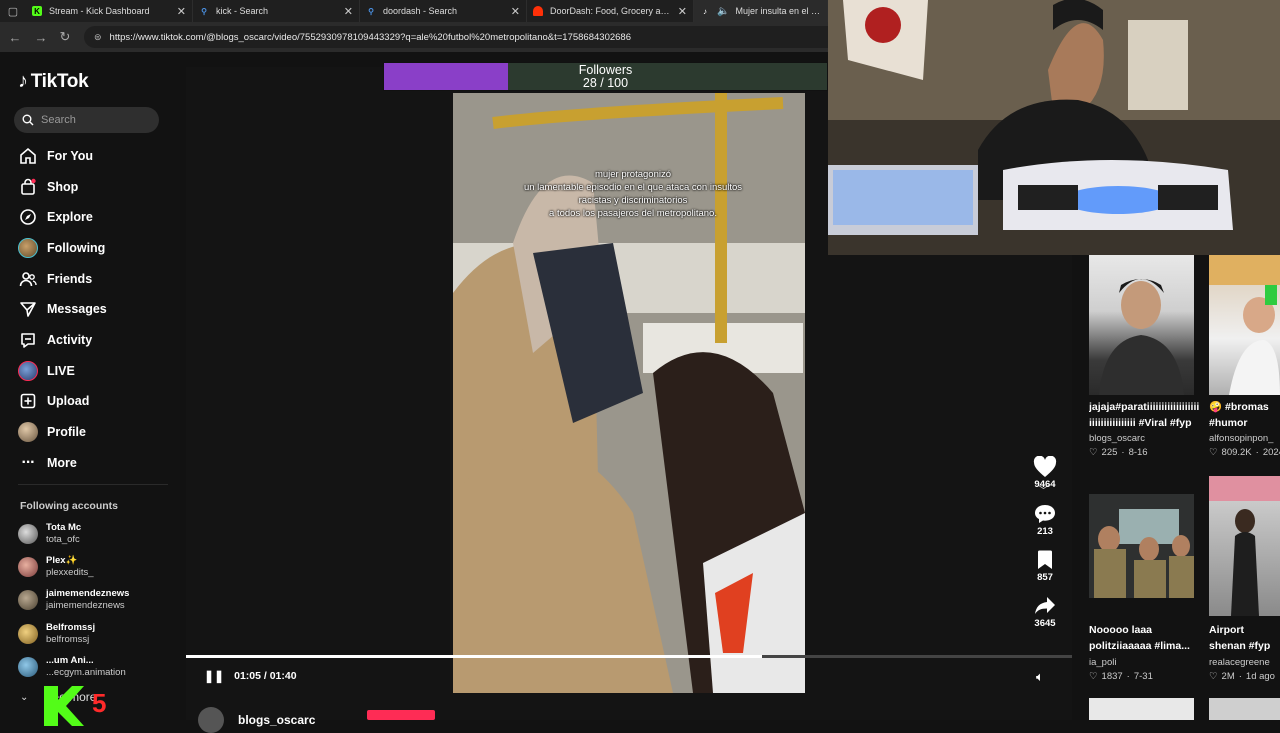 The image size is (1280, 733). I want to click on window-menu-icon: ▢, so click(13, 11).